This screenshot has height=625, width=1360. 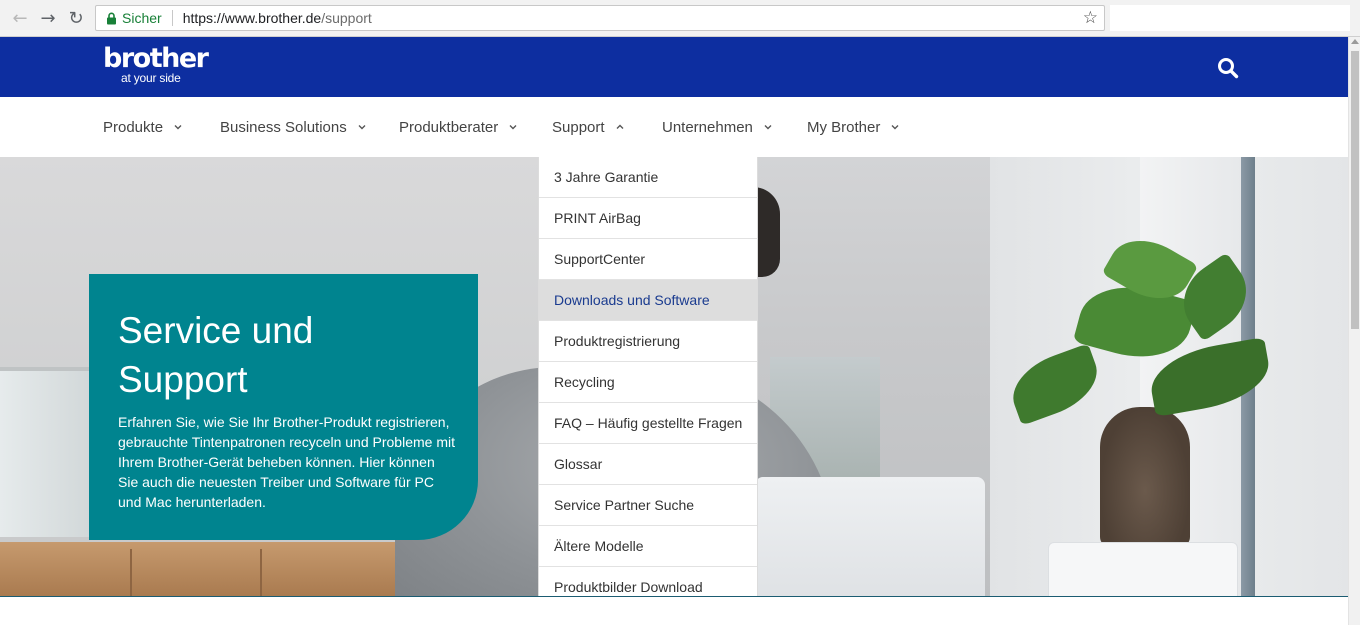 I want to click on chevron-up-icon, so click(x=620, y=127).